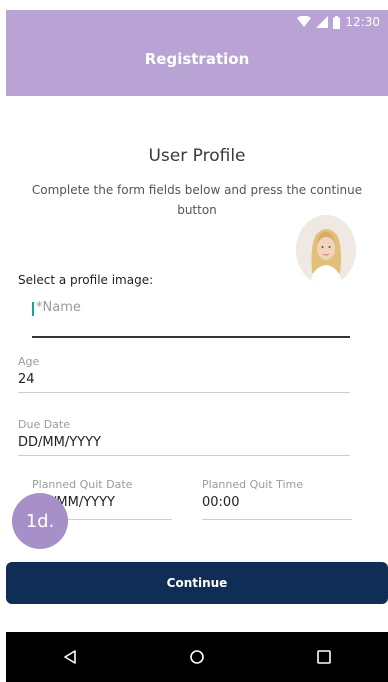 Image resolution: width=388 pixels, height=682 pixels. What do you see at coordinates (191, 337) in the screenshot?
I see `name-field-underline` at bounding box center [191, 337].